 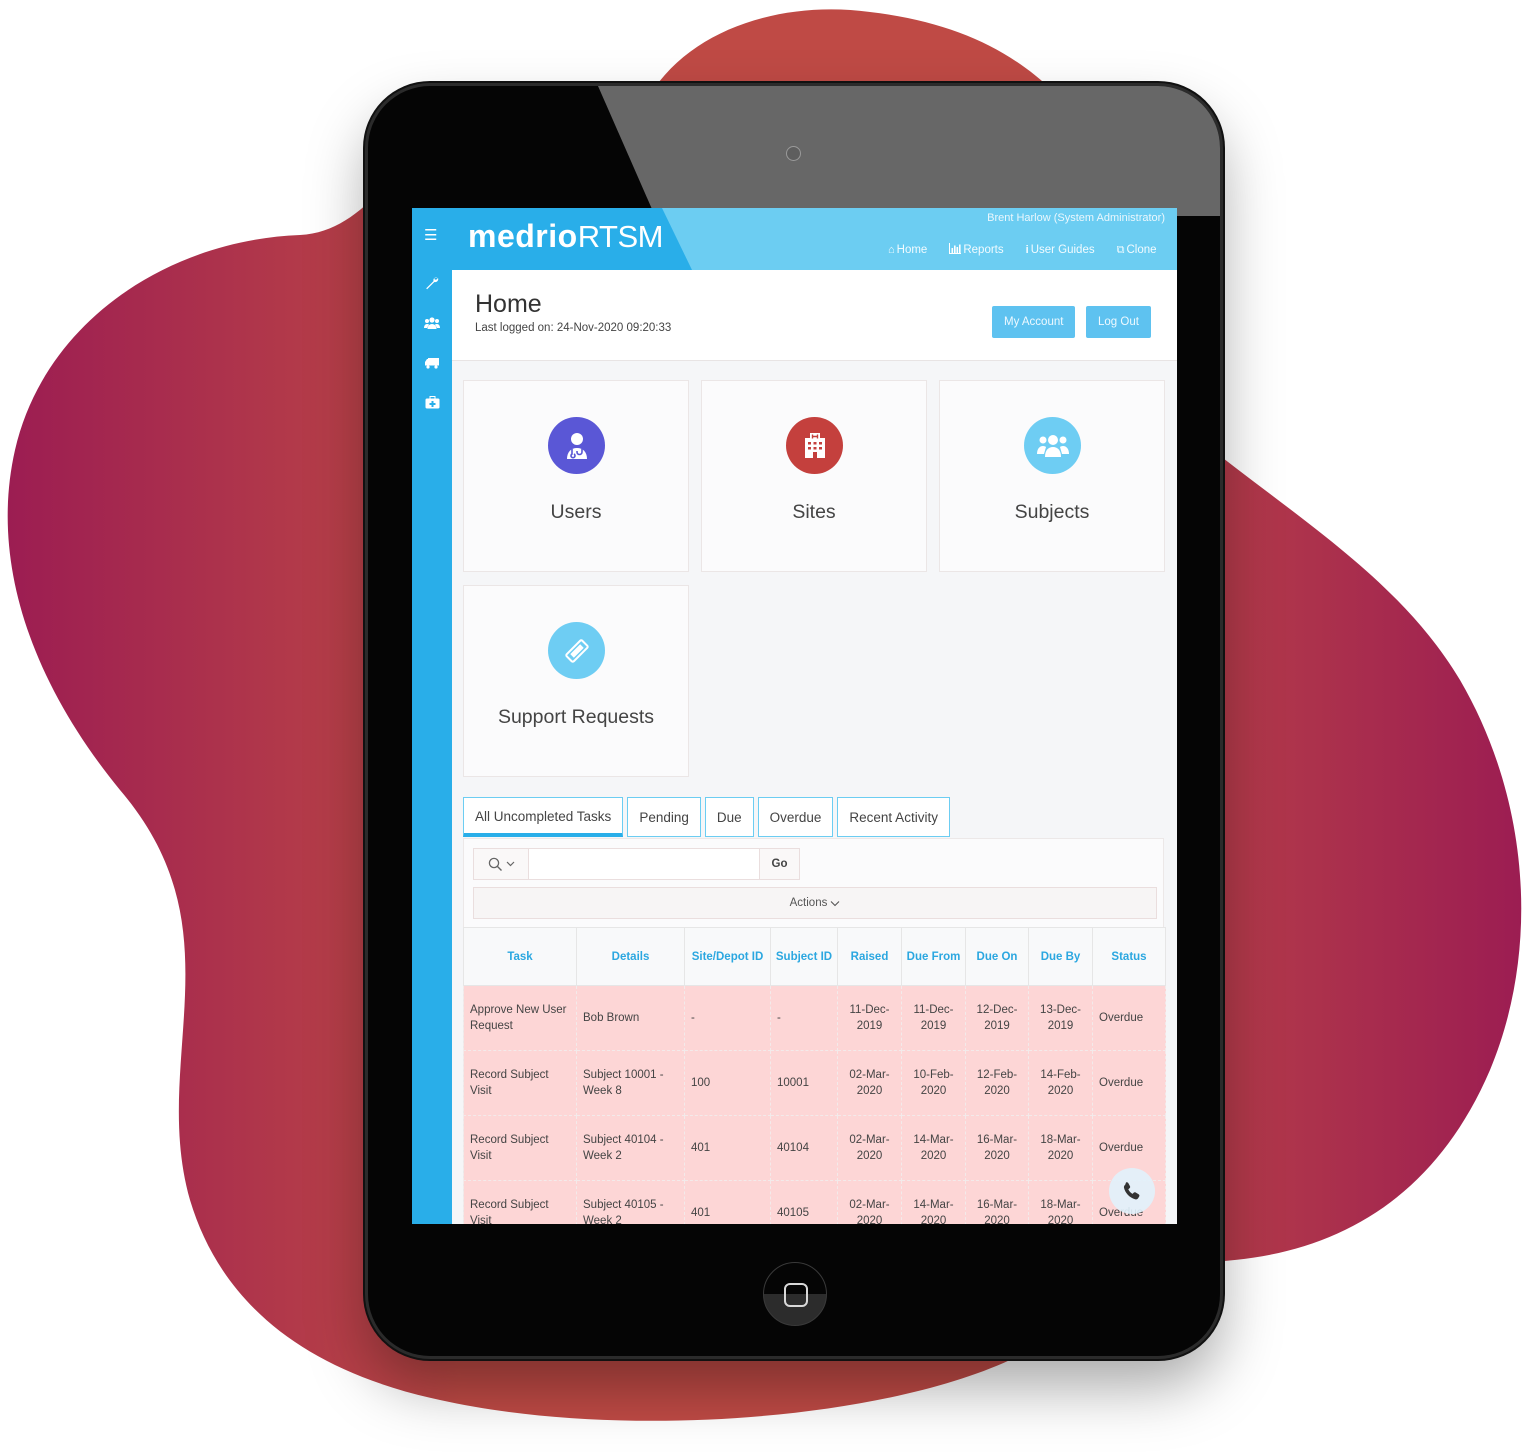 I want to click on cell-details: Subject 10001 - Week 8, so click(x=630, y=1083).